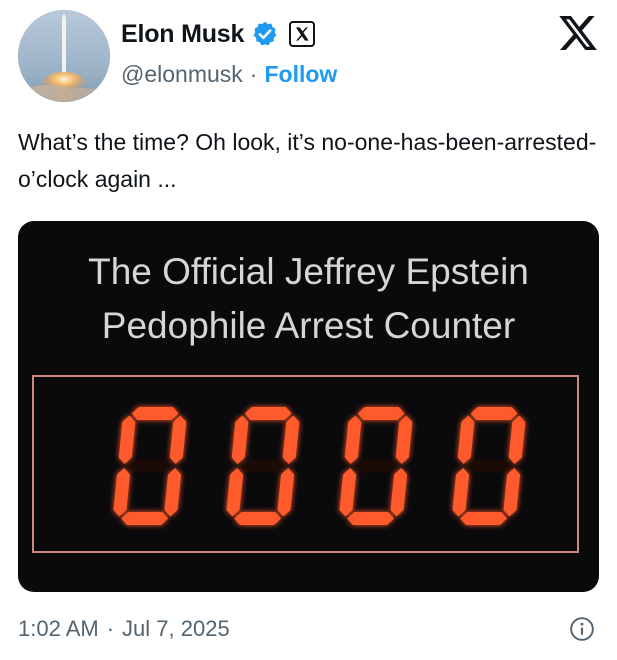 Image resolution: width=617 pixels, height=660 pixels. Describe the element at coordinates (302, 34) in the screenshot. I see `x-affiliation-icon` at that location.